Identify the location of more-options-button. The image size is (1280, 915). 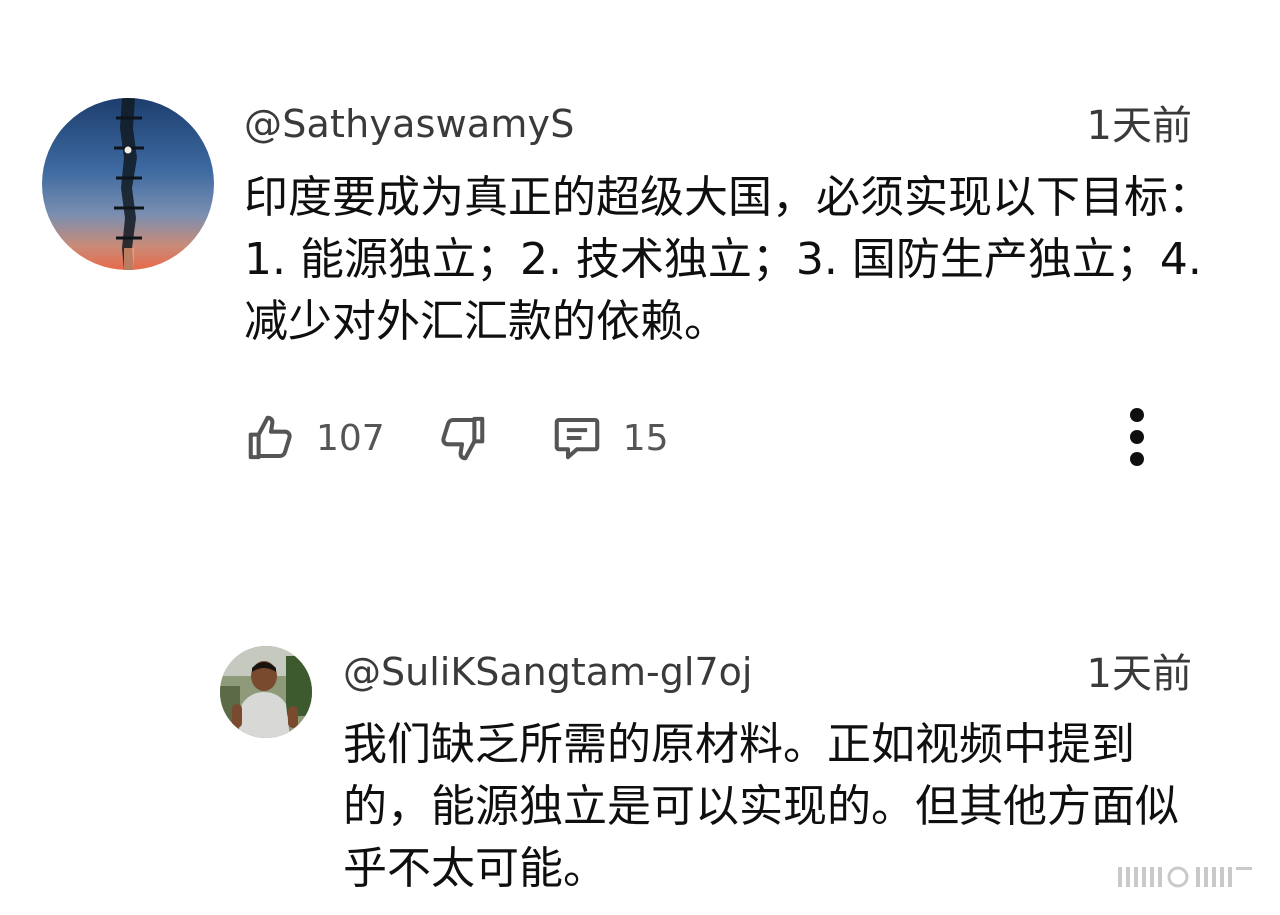
(1137, 439).